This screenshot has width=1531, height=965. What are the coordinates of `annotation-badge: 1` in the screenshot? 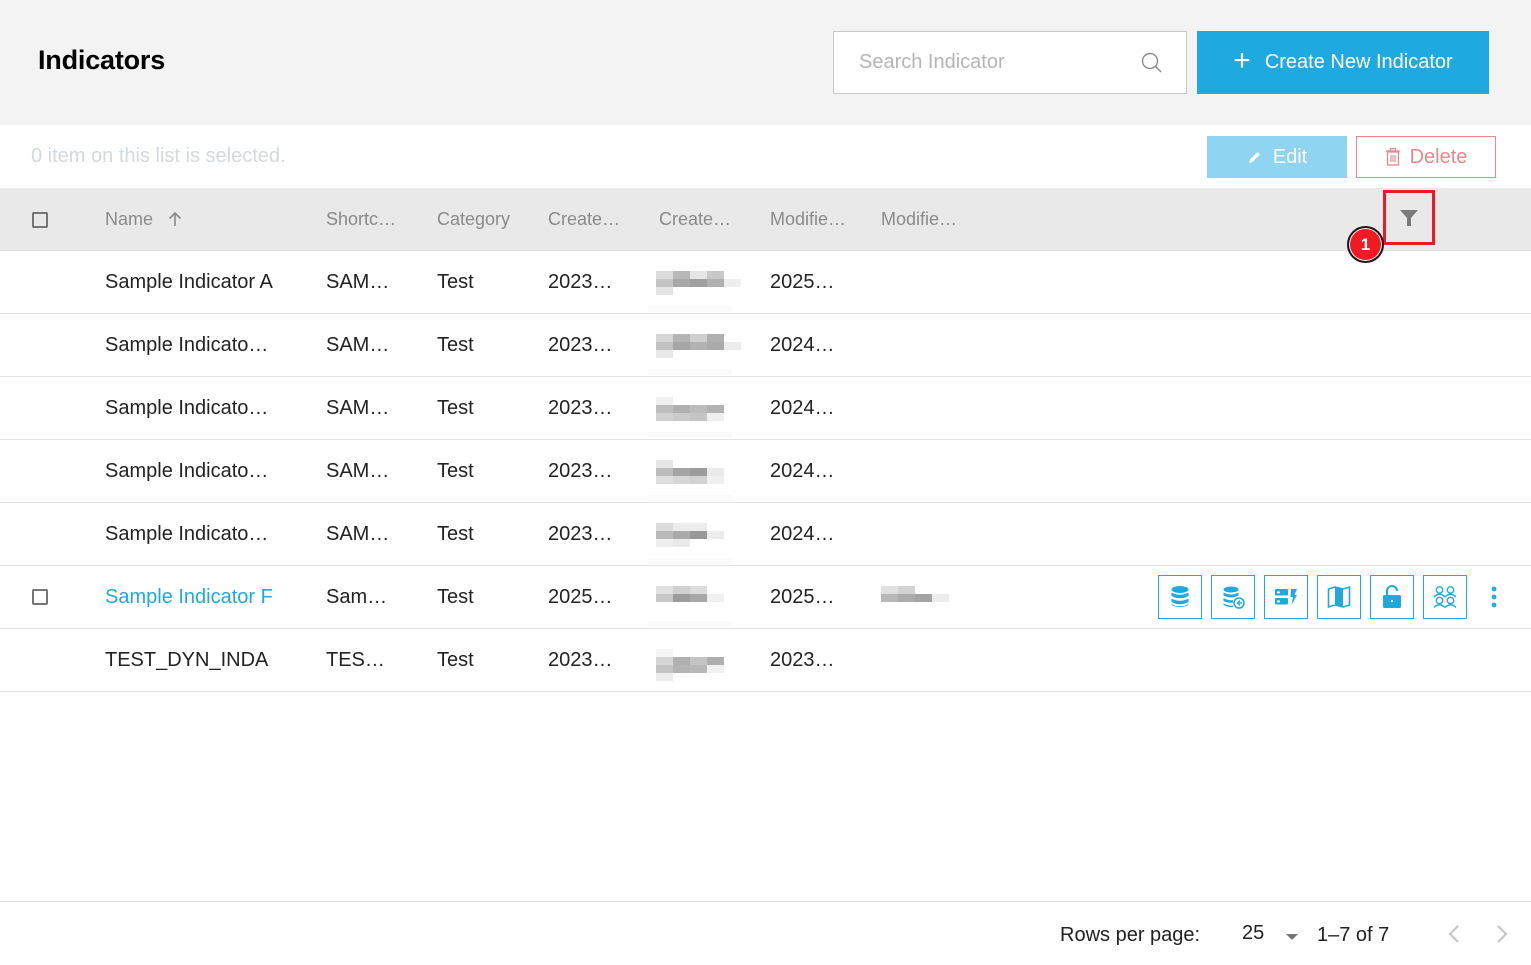 It's located at (1365, 244).